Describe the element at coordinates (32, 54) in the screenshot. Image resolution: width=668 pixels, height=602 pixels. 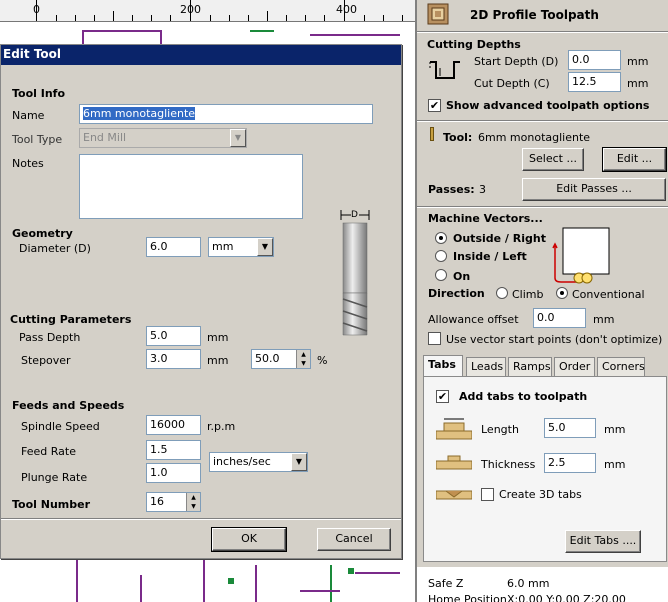
I see `dialog-title: Edit Tool` at that location.